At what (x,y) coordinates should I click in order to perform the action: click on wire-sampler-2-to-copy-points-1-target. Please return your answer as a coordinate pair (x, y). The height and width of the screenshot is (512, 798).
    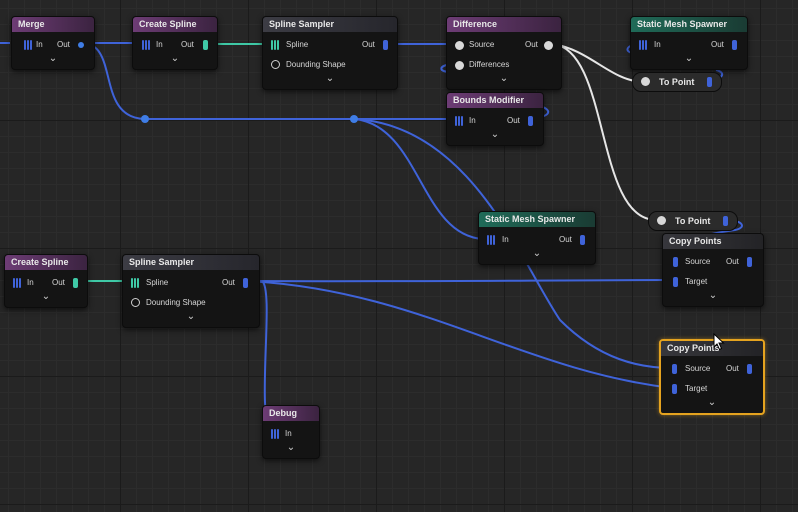
    Looking at the image, I should click on (460, 281).